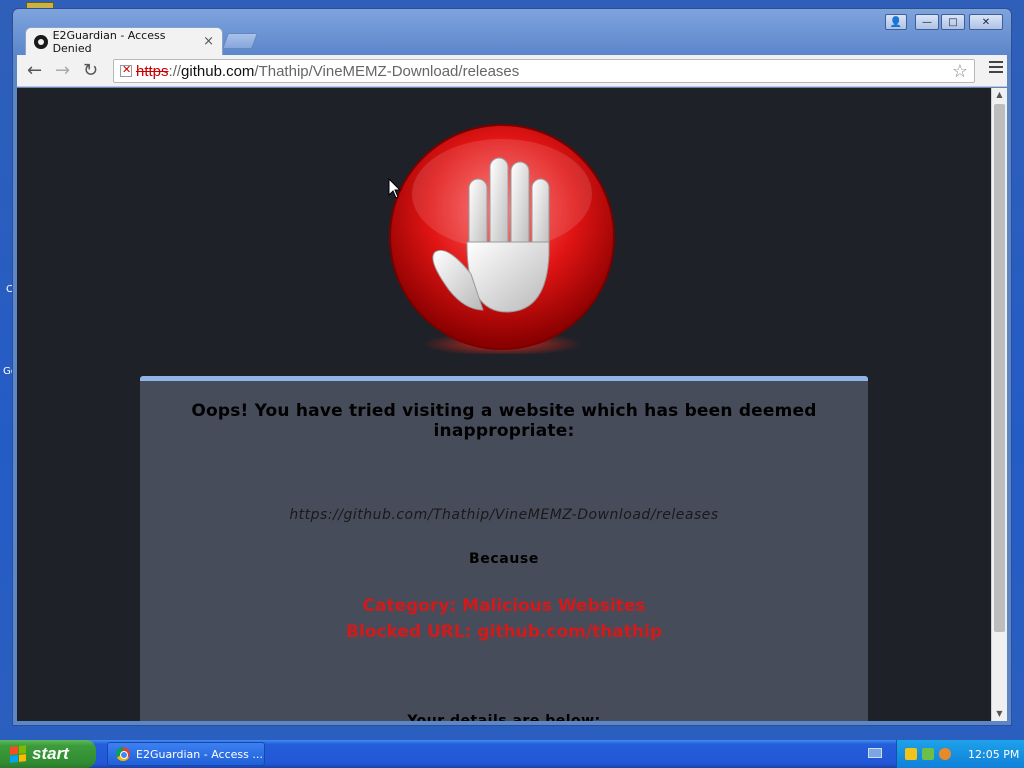 Image resolution: width=1024 pixels, height=768 pixels. What do you see at coordinates (927, 22) in the screenshot?
I see `minimize-button: —` at bounding box center [927, 22].